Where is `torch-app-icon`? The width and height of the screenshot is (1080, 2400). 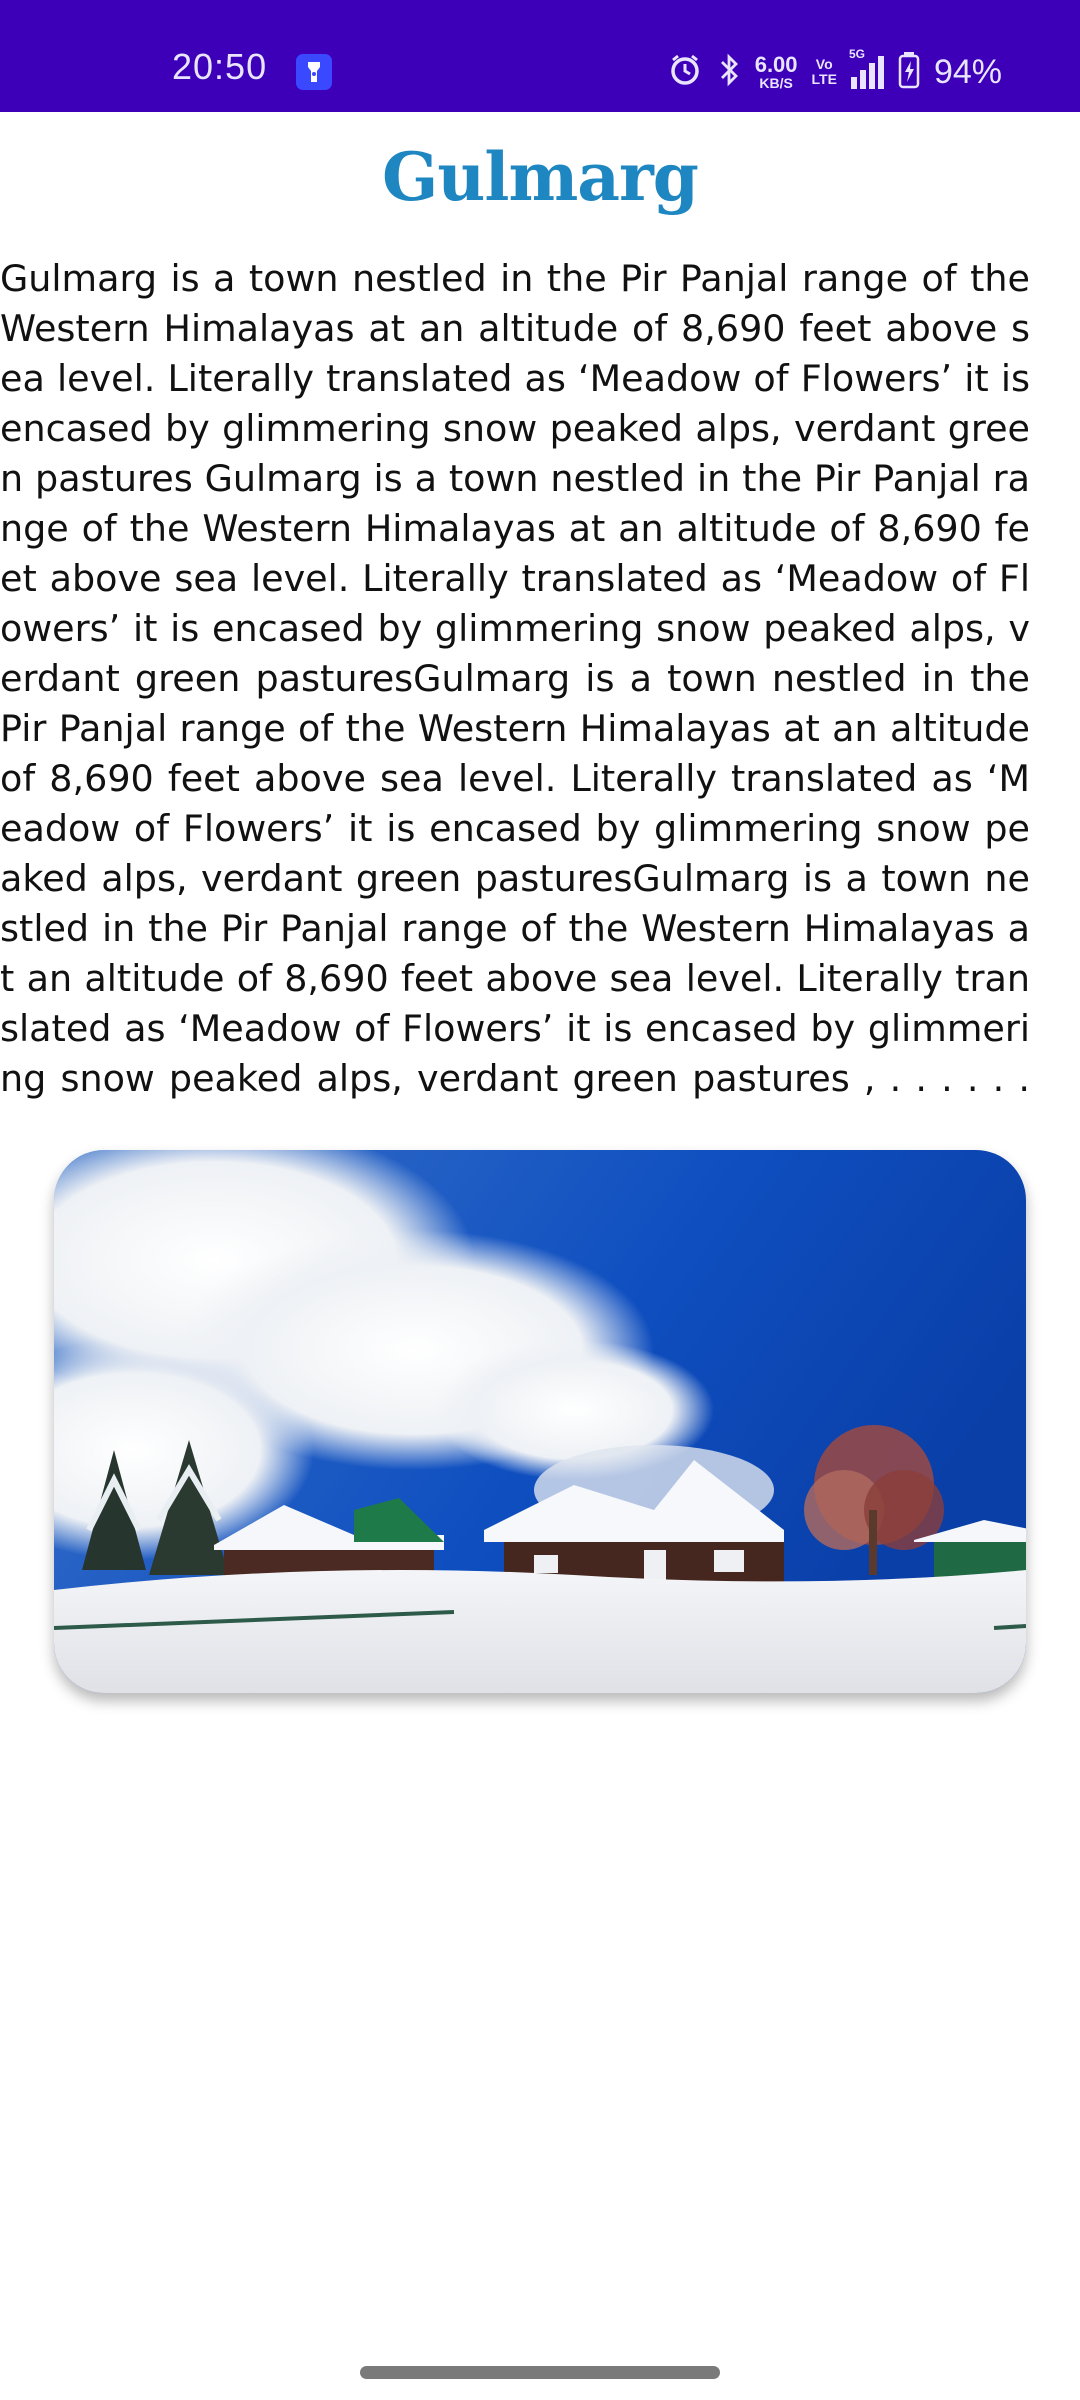 torch-app-icon is located at coordinates (314, 72).